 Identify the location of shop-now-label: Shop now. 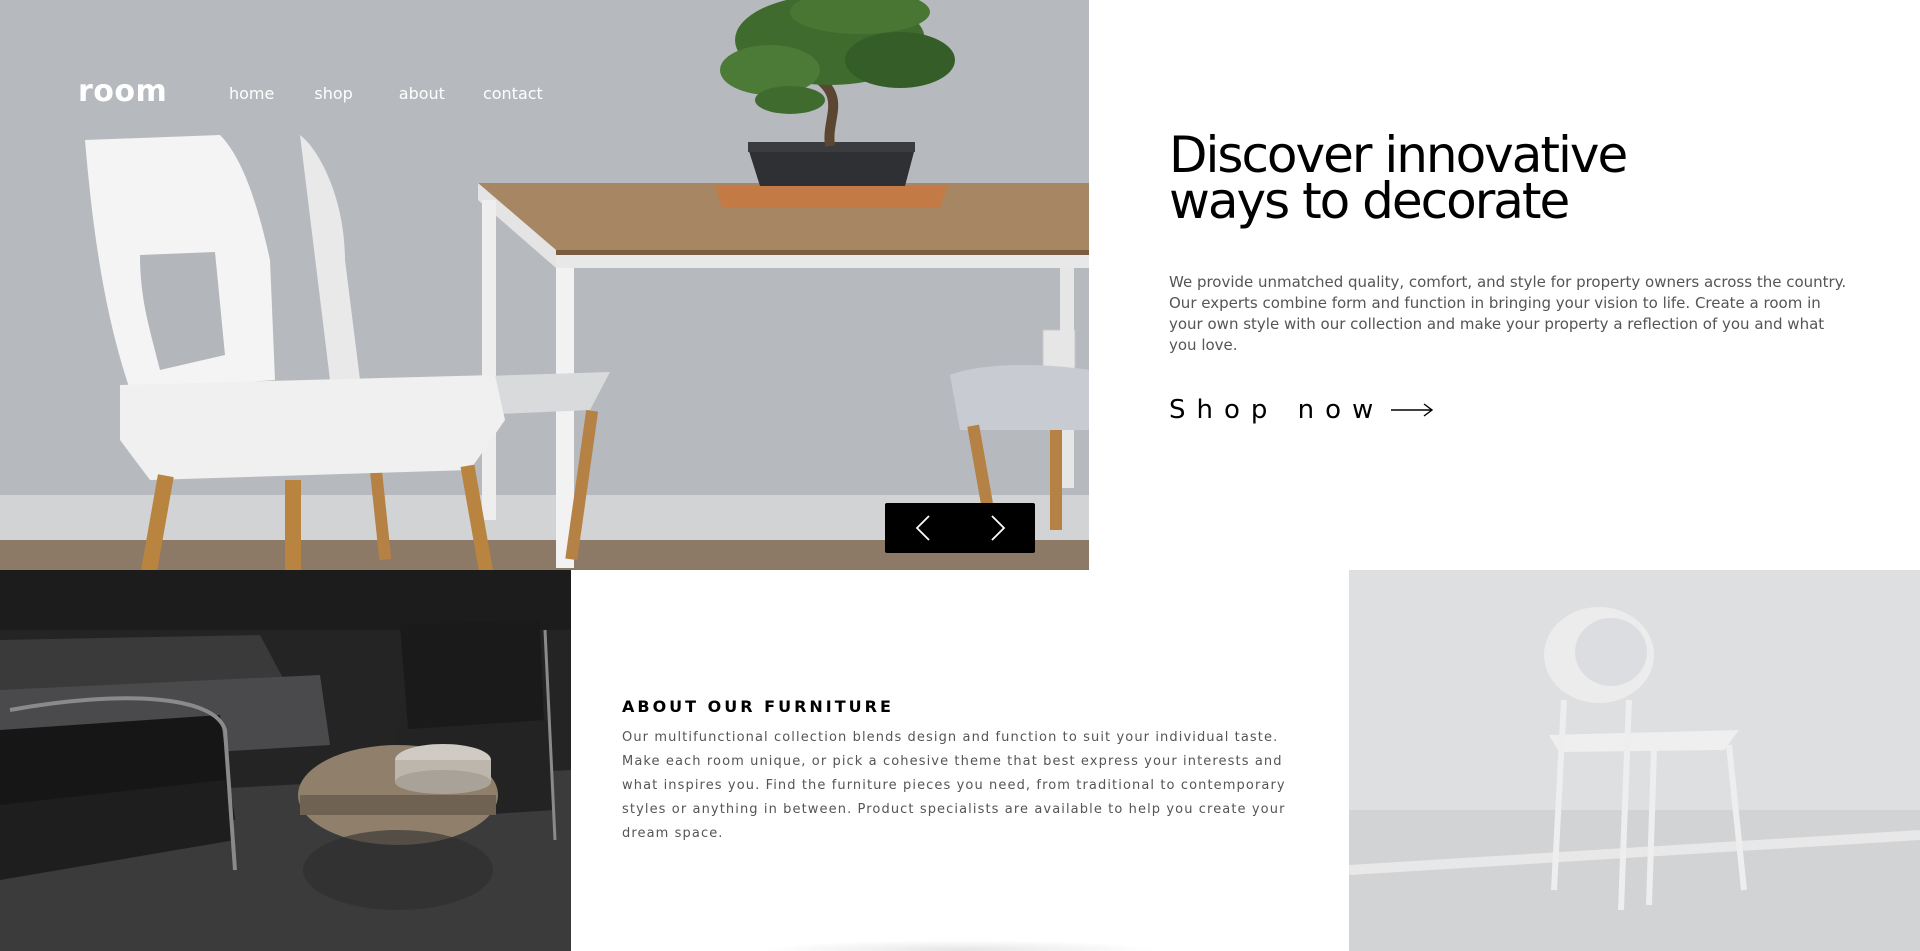
(1277, 410).